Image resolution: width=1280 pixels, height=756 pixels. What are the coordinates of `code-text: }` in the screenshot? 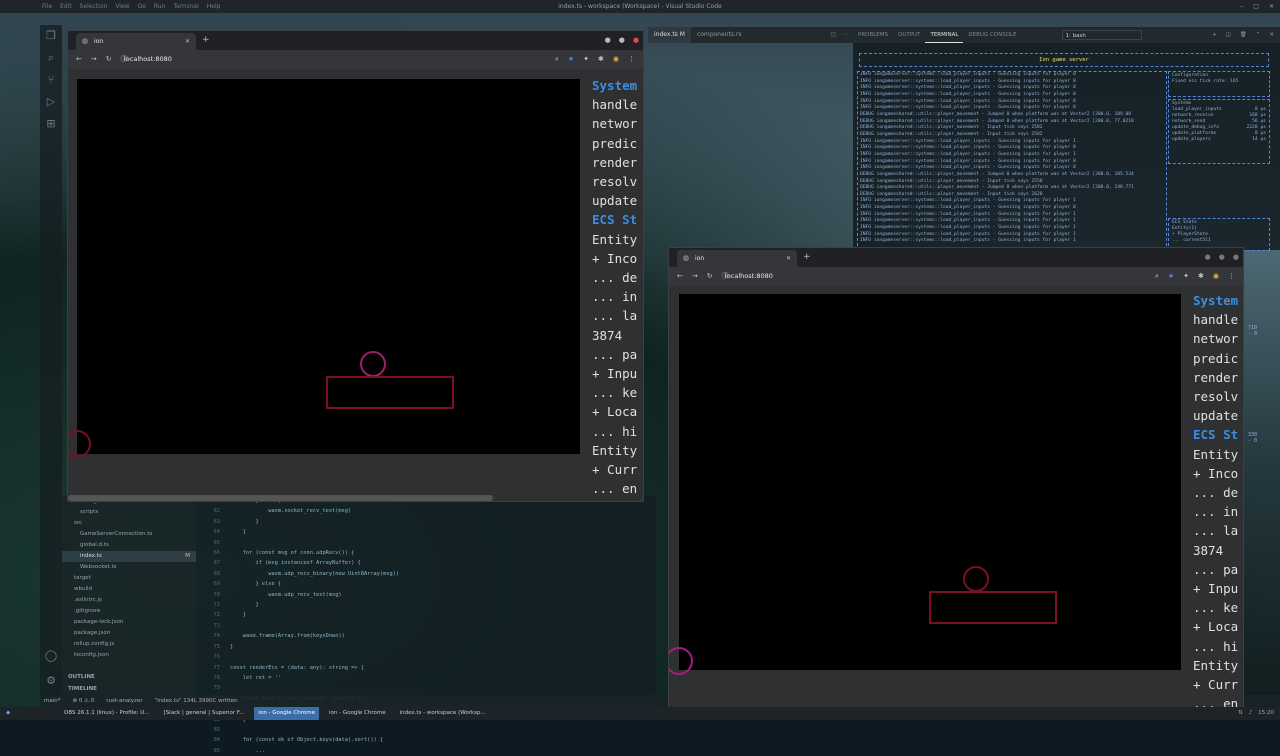 It's located at (244, 521).